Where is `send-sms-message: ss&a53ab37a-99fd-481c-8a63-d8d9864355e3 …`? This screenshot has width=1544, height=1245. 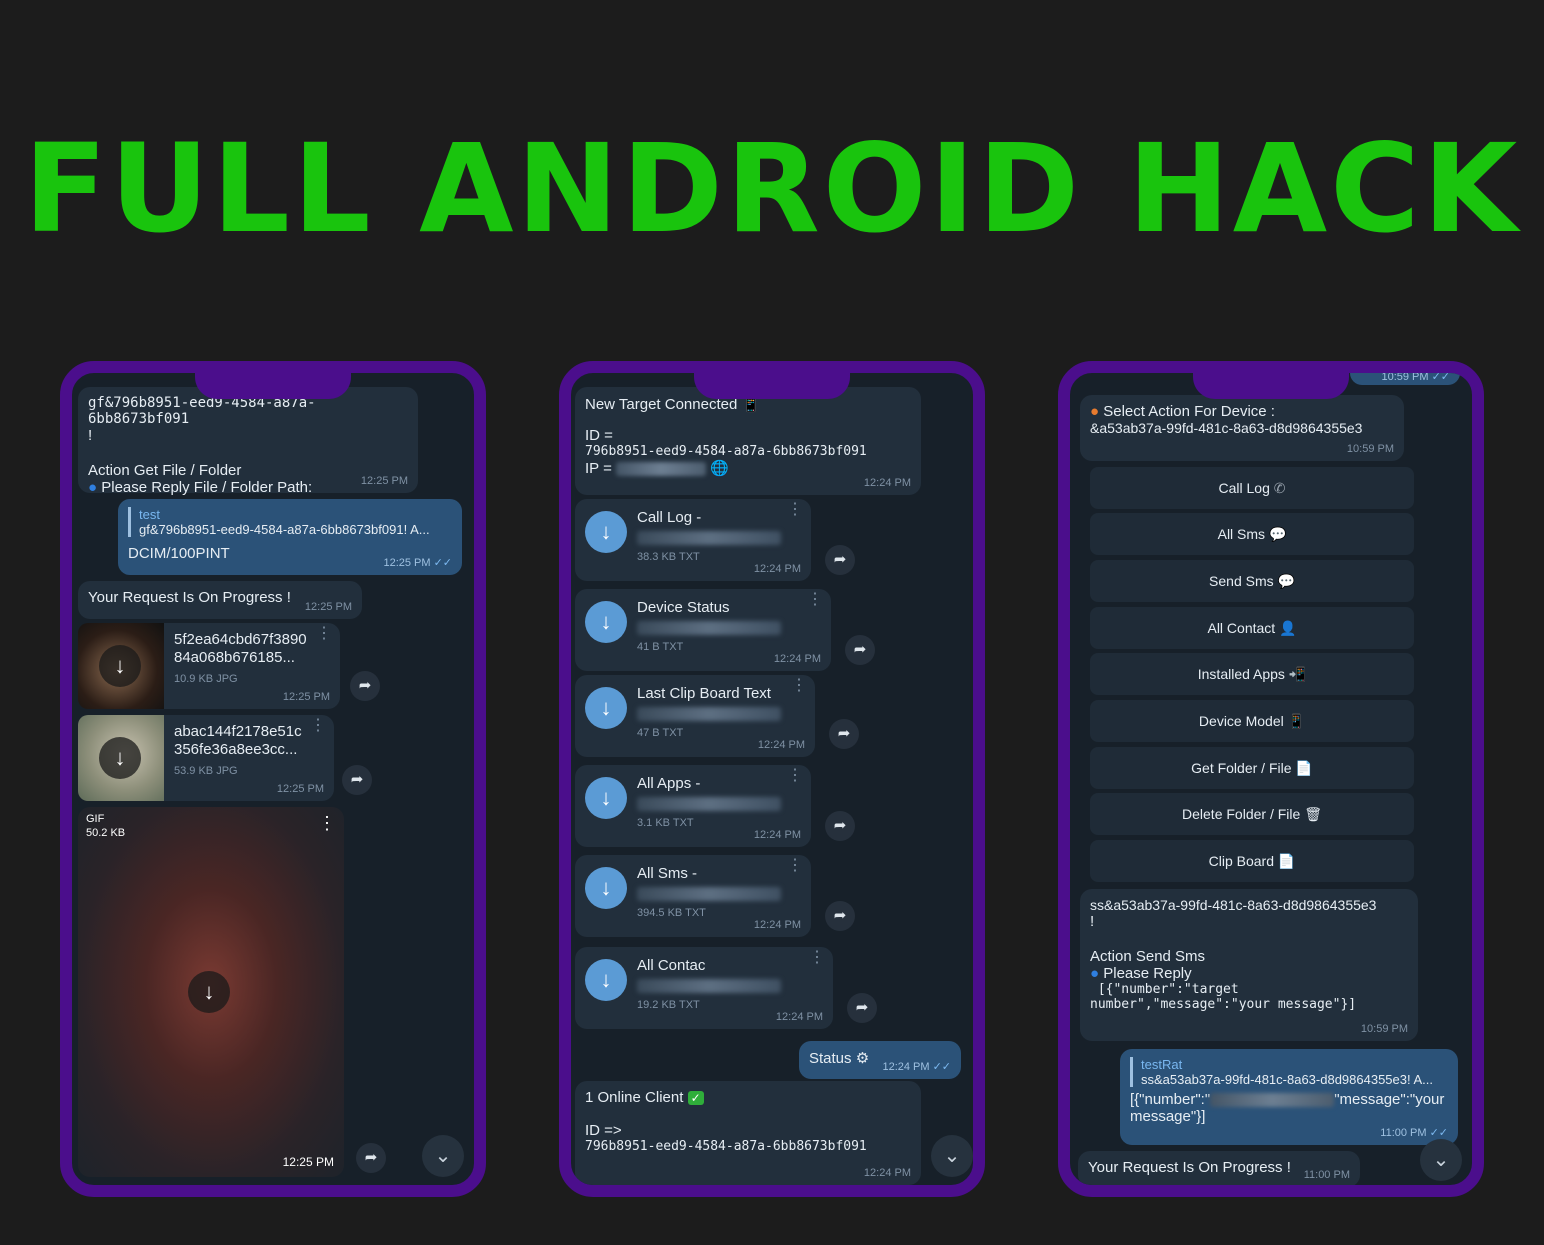 send-sms-message: ss&a53ab37a-99fd-481c-8a63-d8d9864355e3 … is located at coordinates (1249, 965).